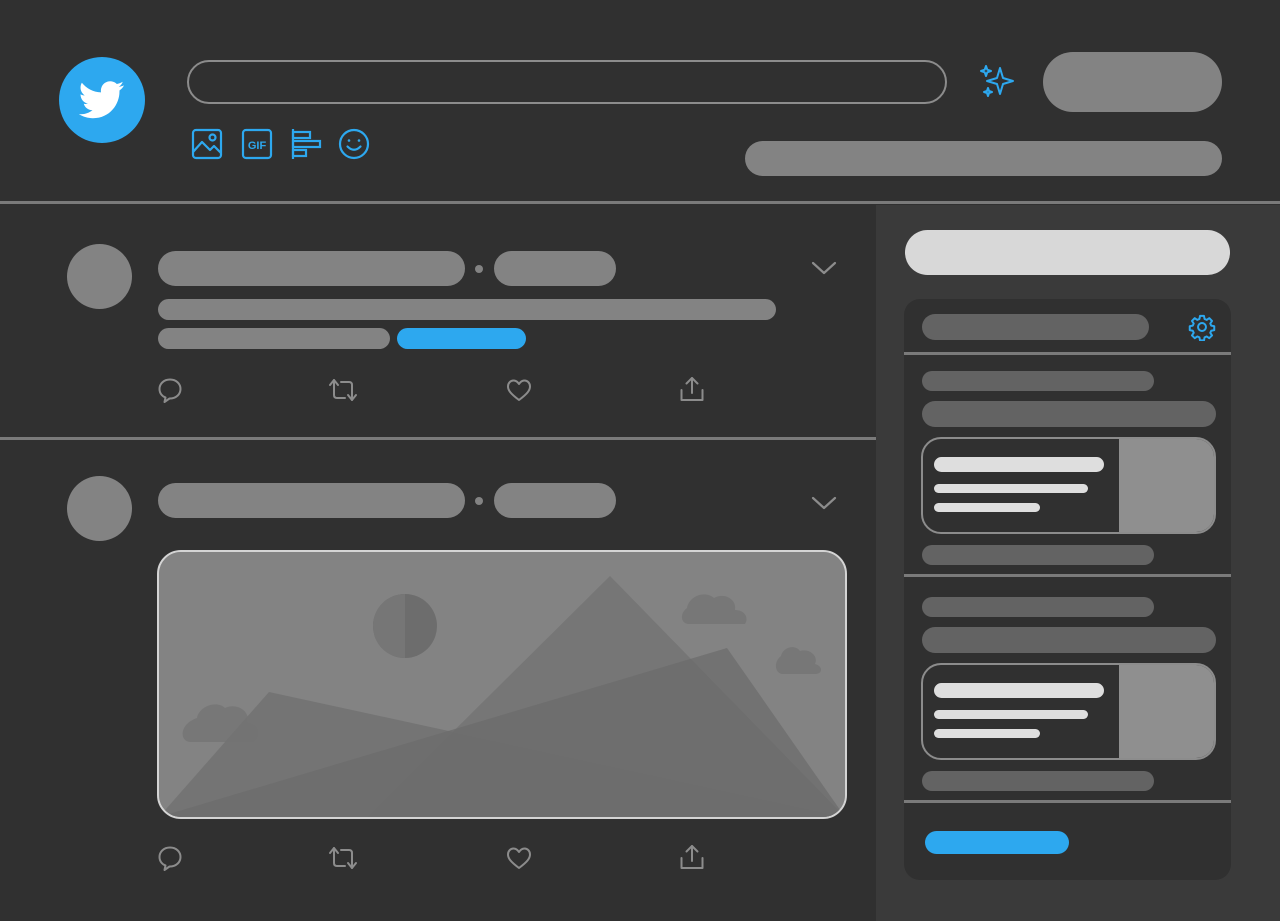 The width and height of the screenshot is (1280, 921). I want to click on gif-icon: GIF, so click(257, 144).